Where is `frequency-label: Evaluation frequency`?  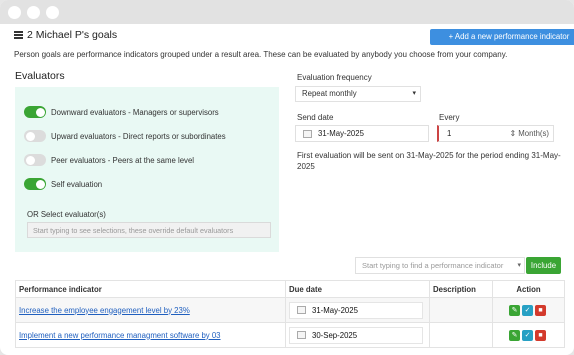 frequency-label: Evaluation frequency is located at coordinates (334, 77).